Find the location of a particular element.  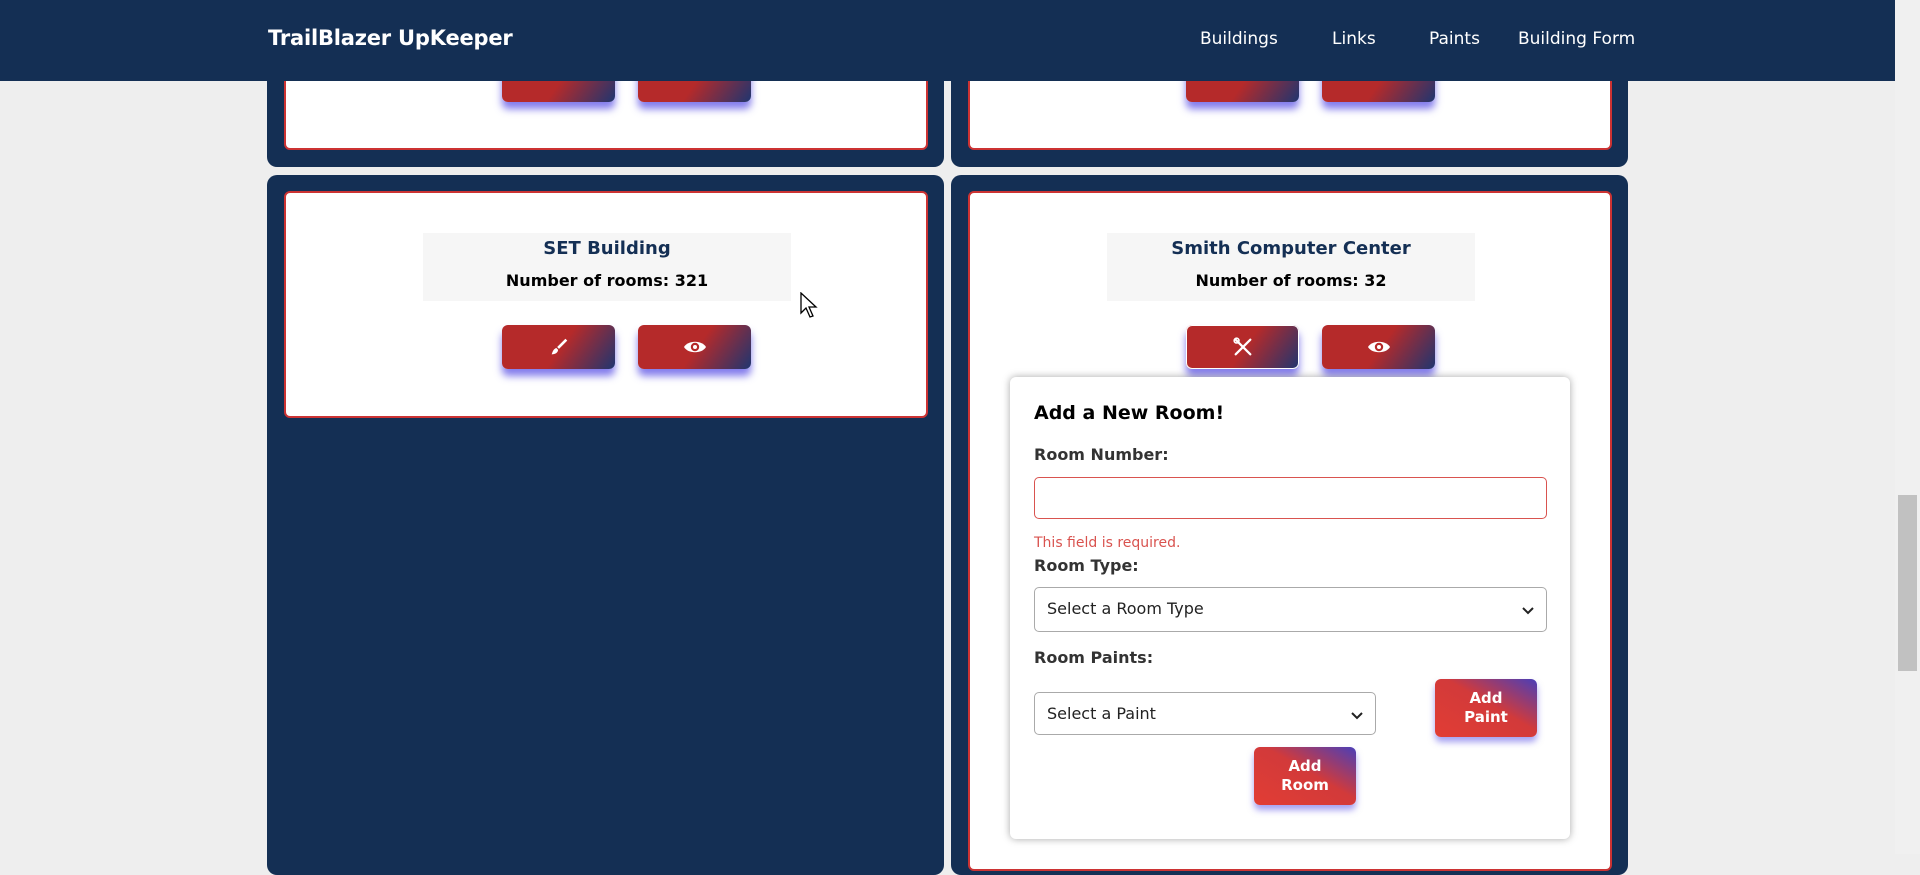

app-title: TrailBlazer UpKeeper is located at coordinates (390, 38).